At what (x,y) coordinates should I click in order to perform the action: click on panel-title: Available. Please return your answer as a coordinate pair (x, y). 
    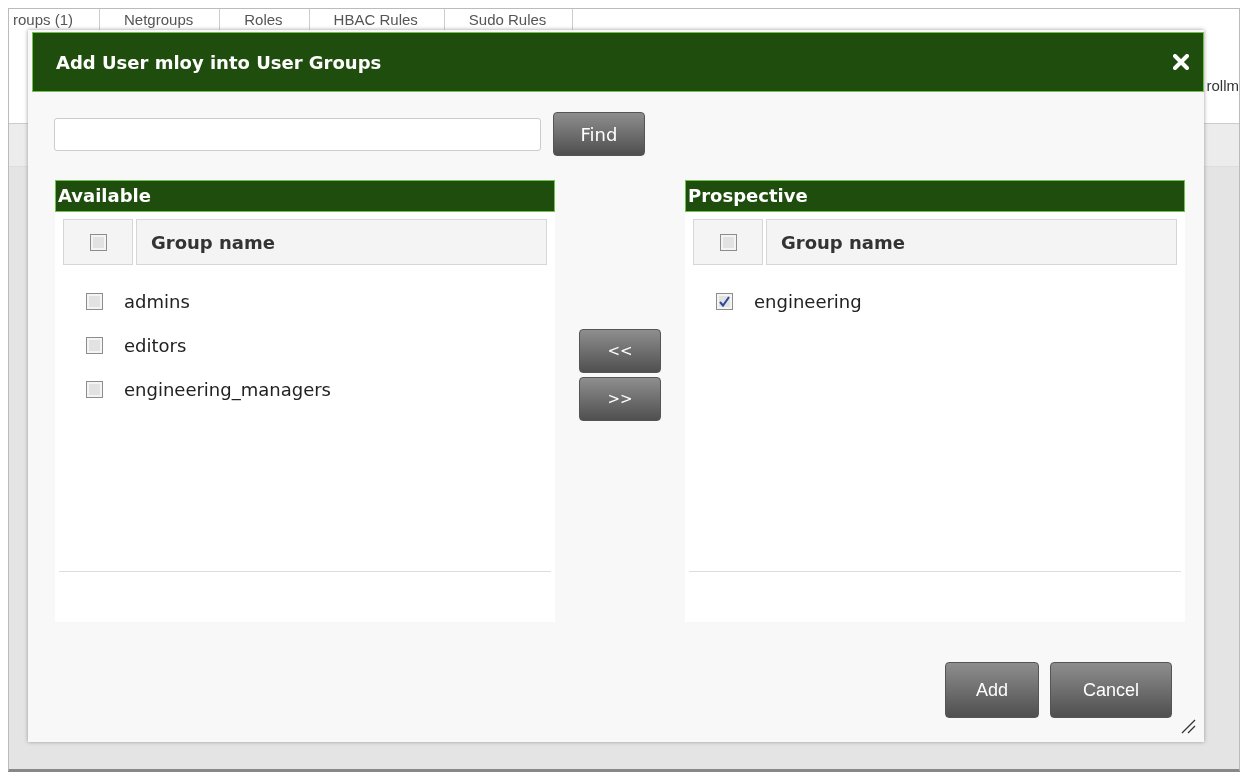
    Looking at the image, I should click on (305, 196).